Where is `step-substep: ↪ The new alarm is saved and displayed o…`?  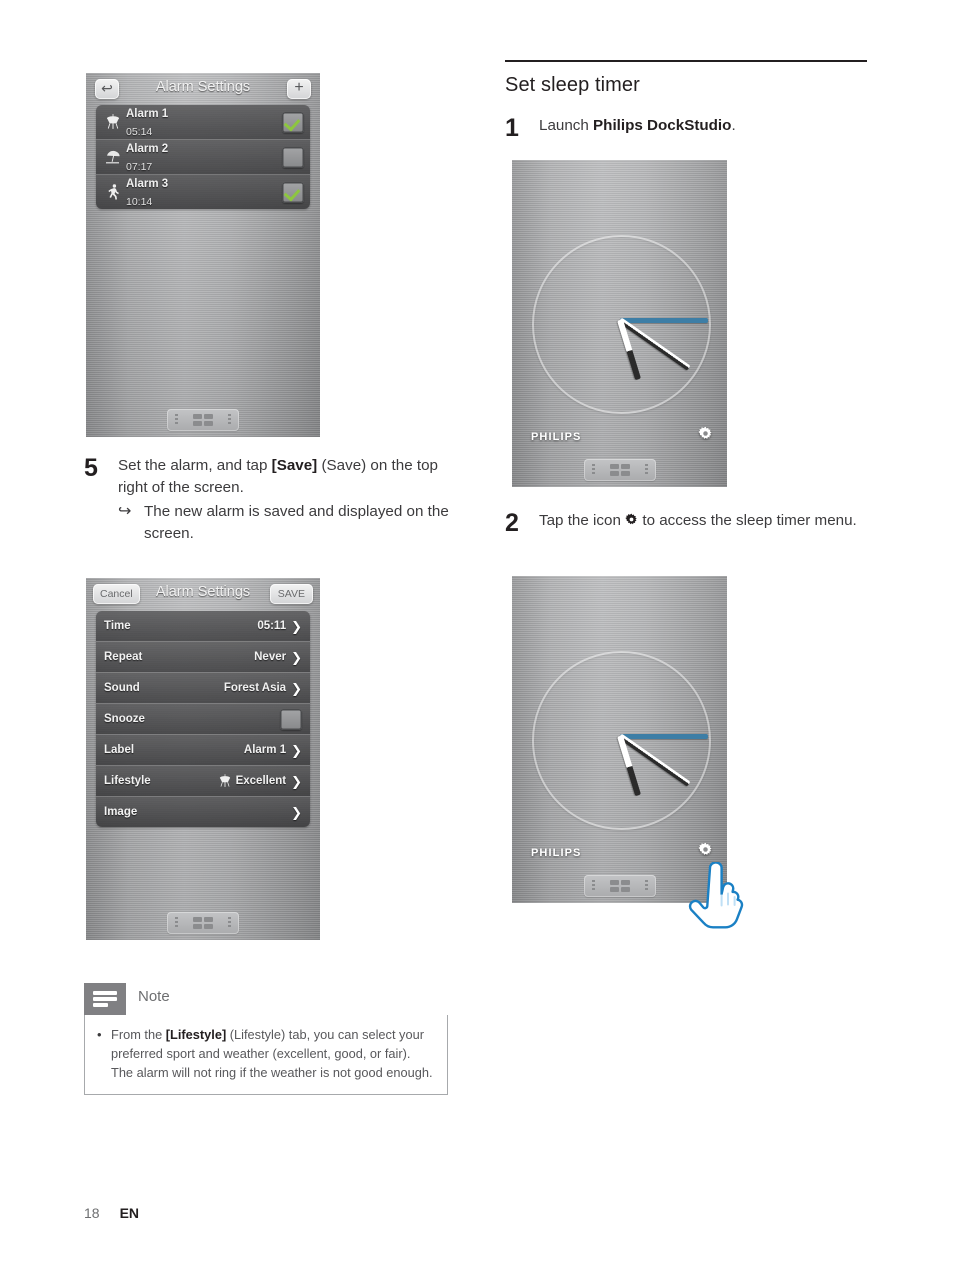 step-substep: ↪ The new alarm is saved and displayed o… is located at coordinates (291, 523).